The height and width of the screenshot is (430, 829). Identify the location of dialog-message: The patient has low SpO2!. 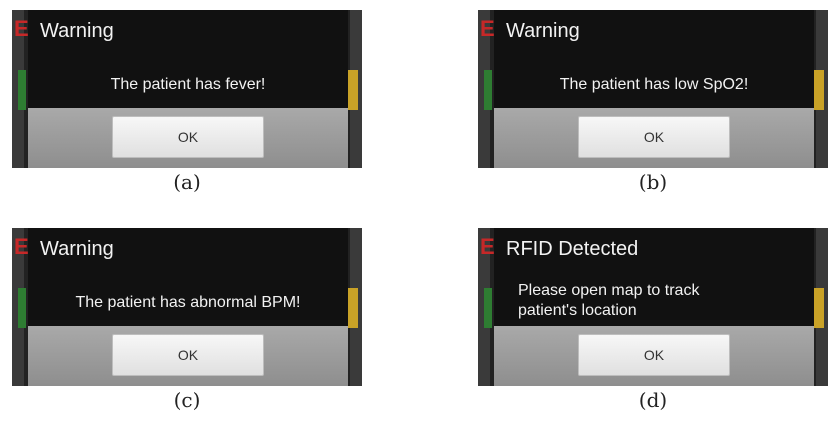
(654, 84).